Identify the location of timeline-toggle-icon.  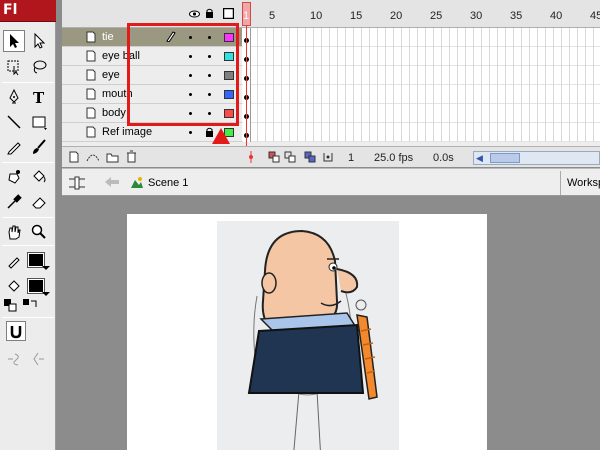
(77, 184).